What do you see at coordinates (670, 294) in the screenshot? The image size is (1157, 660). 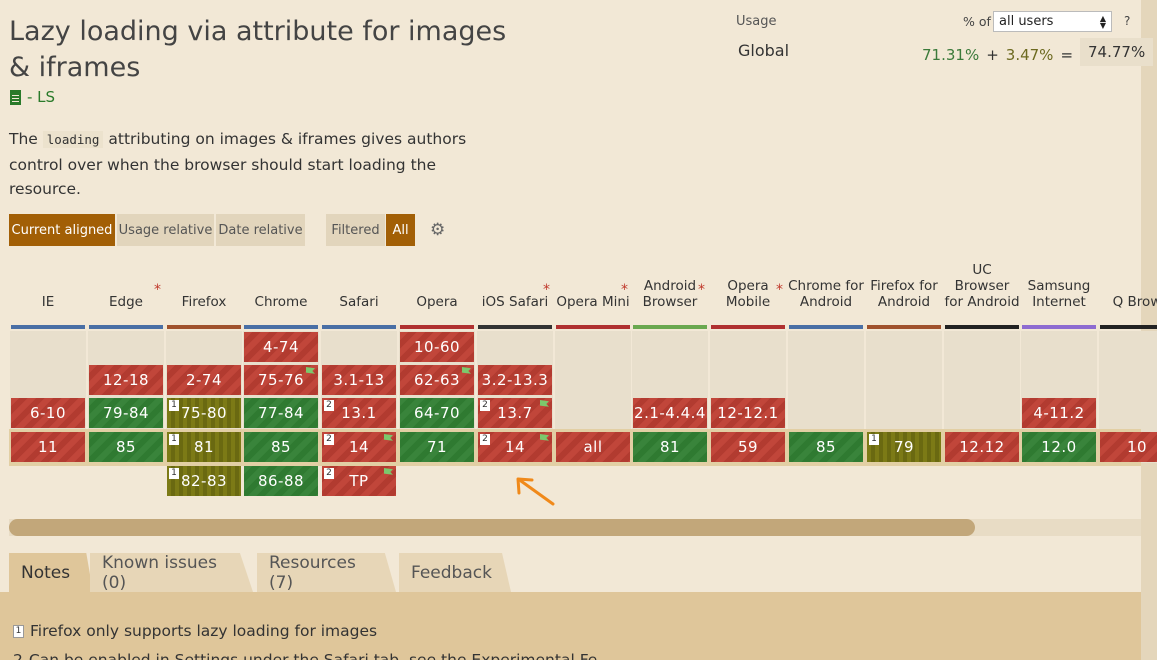 I see `browser-header: Android Browser` at bounding box center [670, 294].